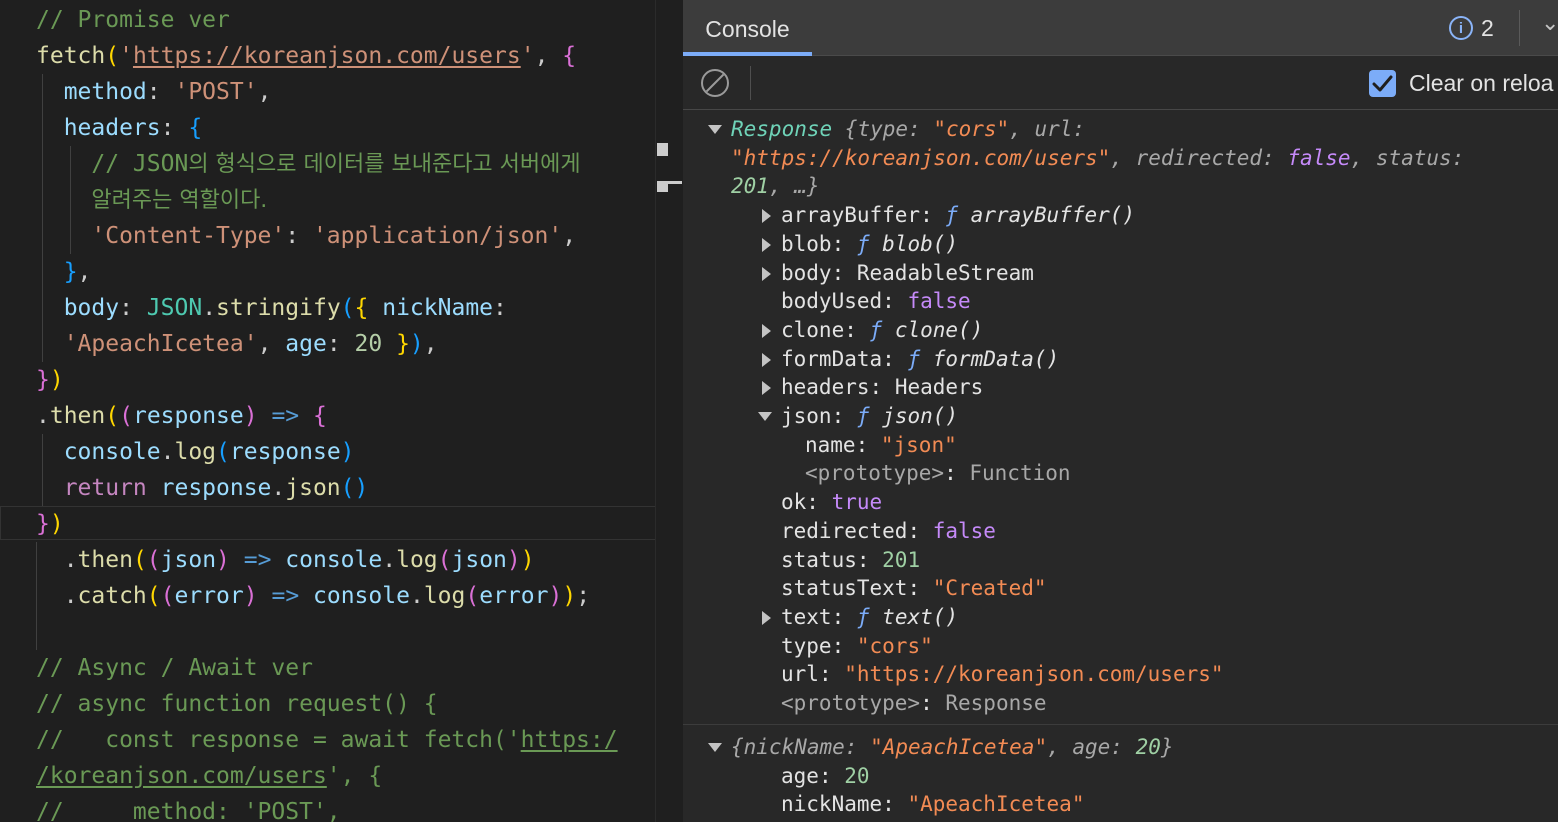 The height and width of the screenshot is (822, 1558). What do you see at coordinates (1053, 215) in the screenshot?
I see `console-token: arrayBuffer()` at bounding box center [1053, 215].